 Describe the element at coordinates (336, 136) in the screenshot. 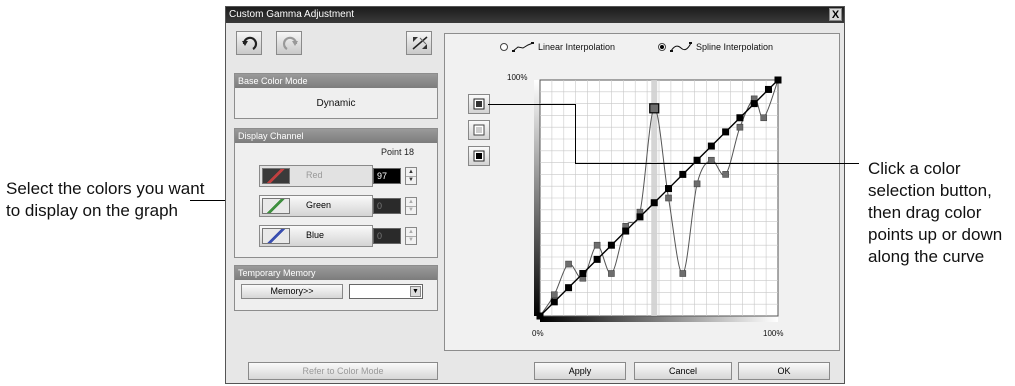

I see `display-channel-header: Display Channel` at that location.